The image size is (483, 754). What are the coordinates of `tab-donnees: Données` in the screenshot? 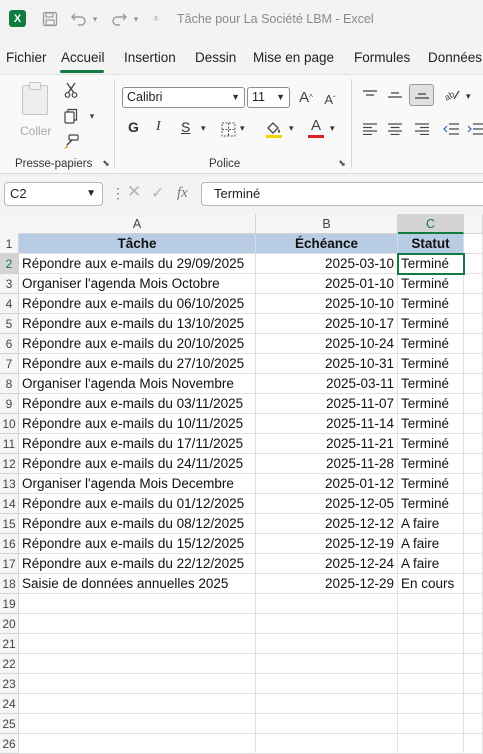 It's located at (455, 57).